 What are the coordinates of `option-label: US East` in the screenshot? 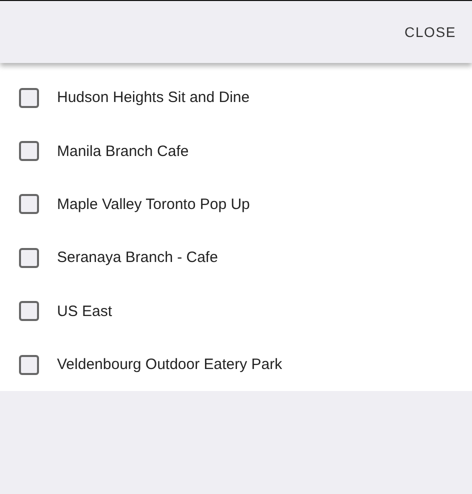 It's located at (84, 311).